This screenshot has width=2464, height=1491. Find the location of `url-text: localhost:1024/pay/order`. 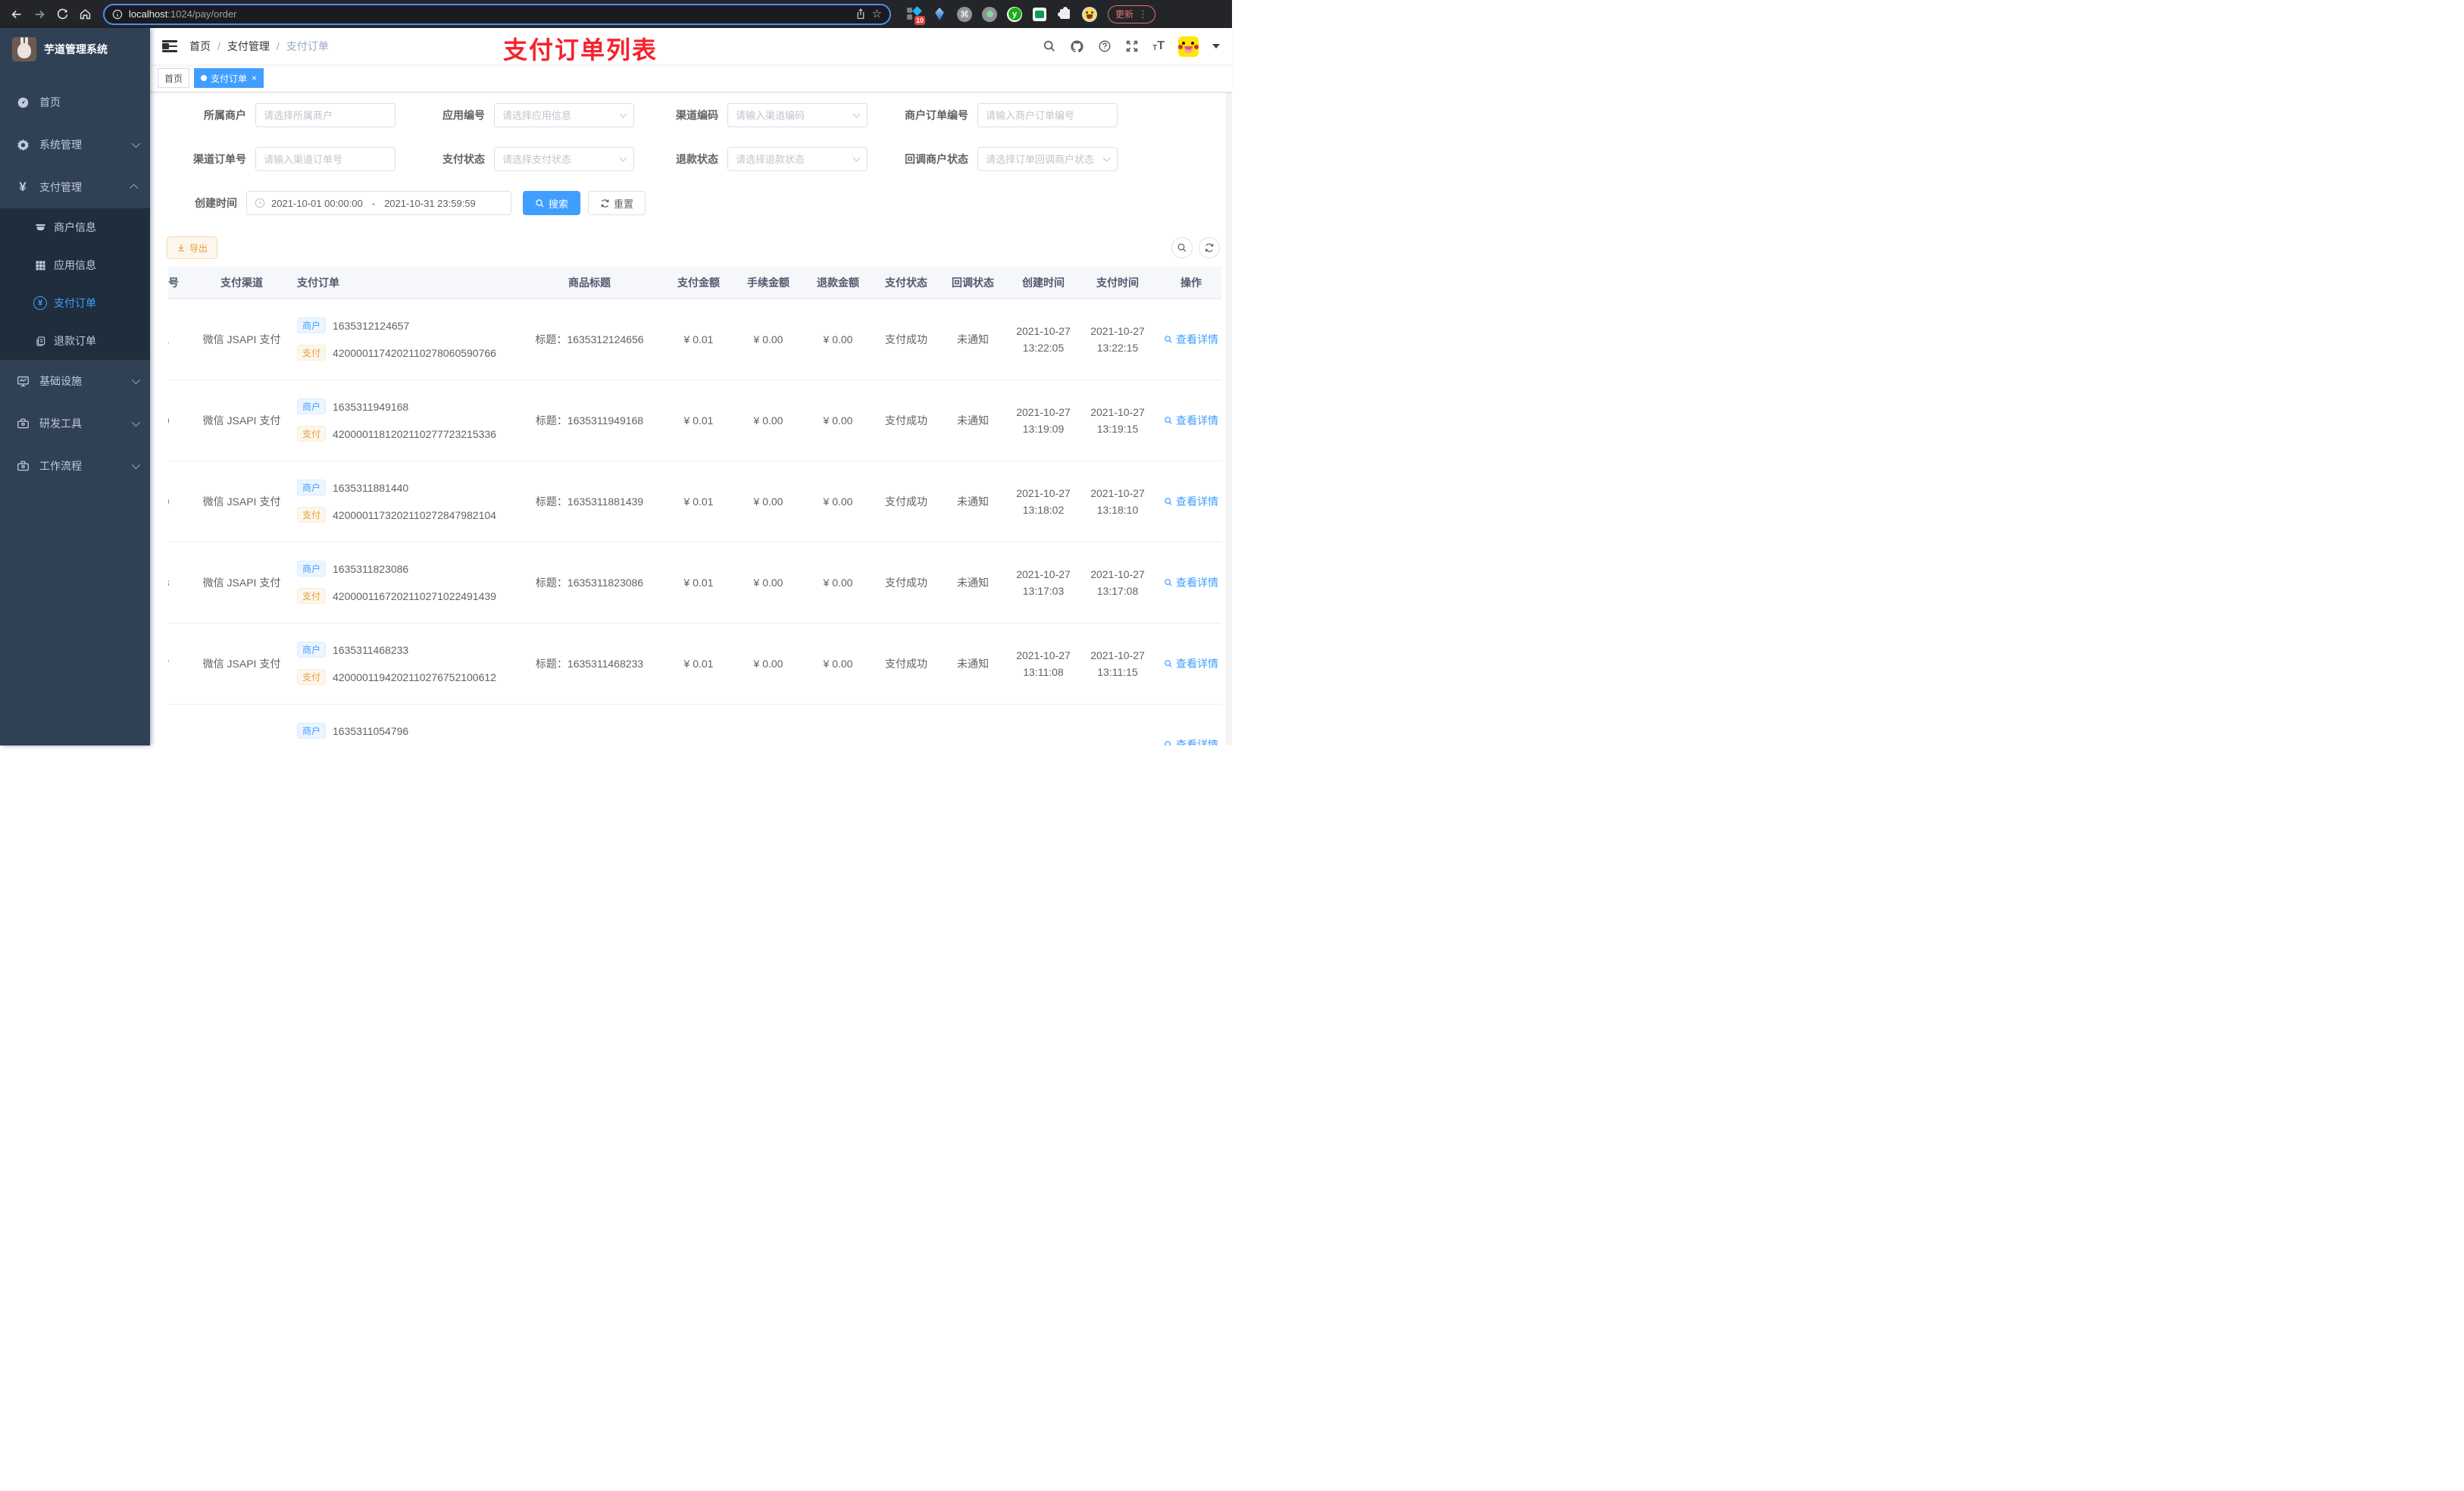

url-text: localhost:1024/pay/order is located at coordinates (489, 14).